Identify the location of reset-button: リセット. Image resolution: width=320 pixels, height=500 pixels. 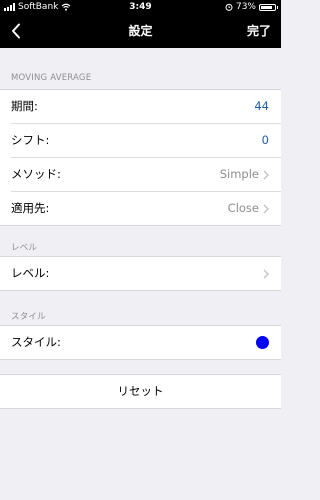
(140, 391).